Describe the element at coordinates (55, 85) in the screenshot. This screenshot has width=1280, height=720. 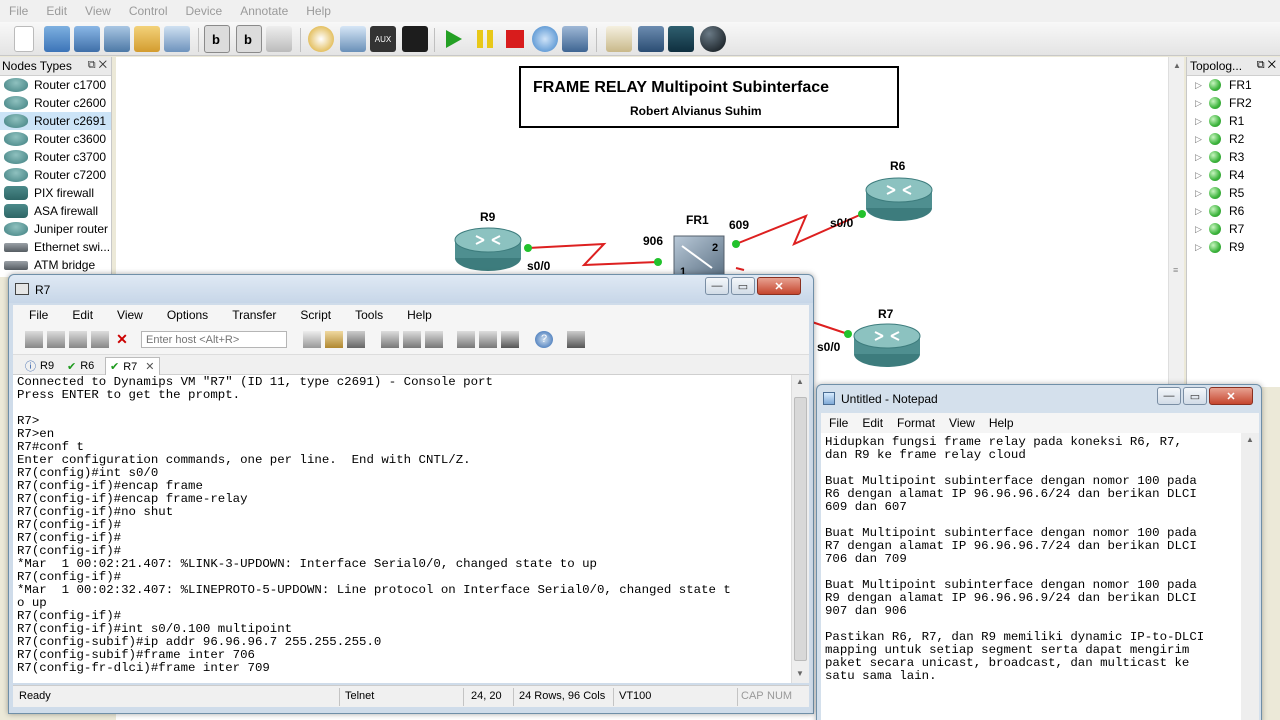
I see `node-type-item: Router c1700` at that location.